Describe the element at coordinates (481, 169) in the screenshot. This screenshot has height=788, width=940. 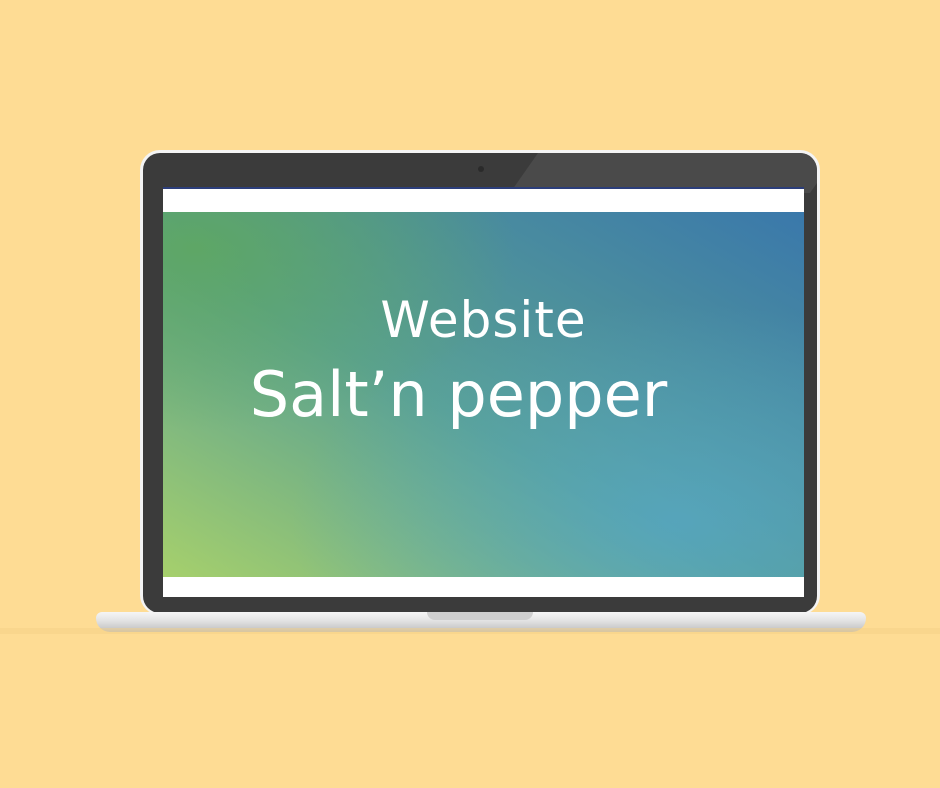
I see `camera-icon` at that location.